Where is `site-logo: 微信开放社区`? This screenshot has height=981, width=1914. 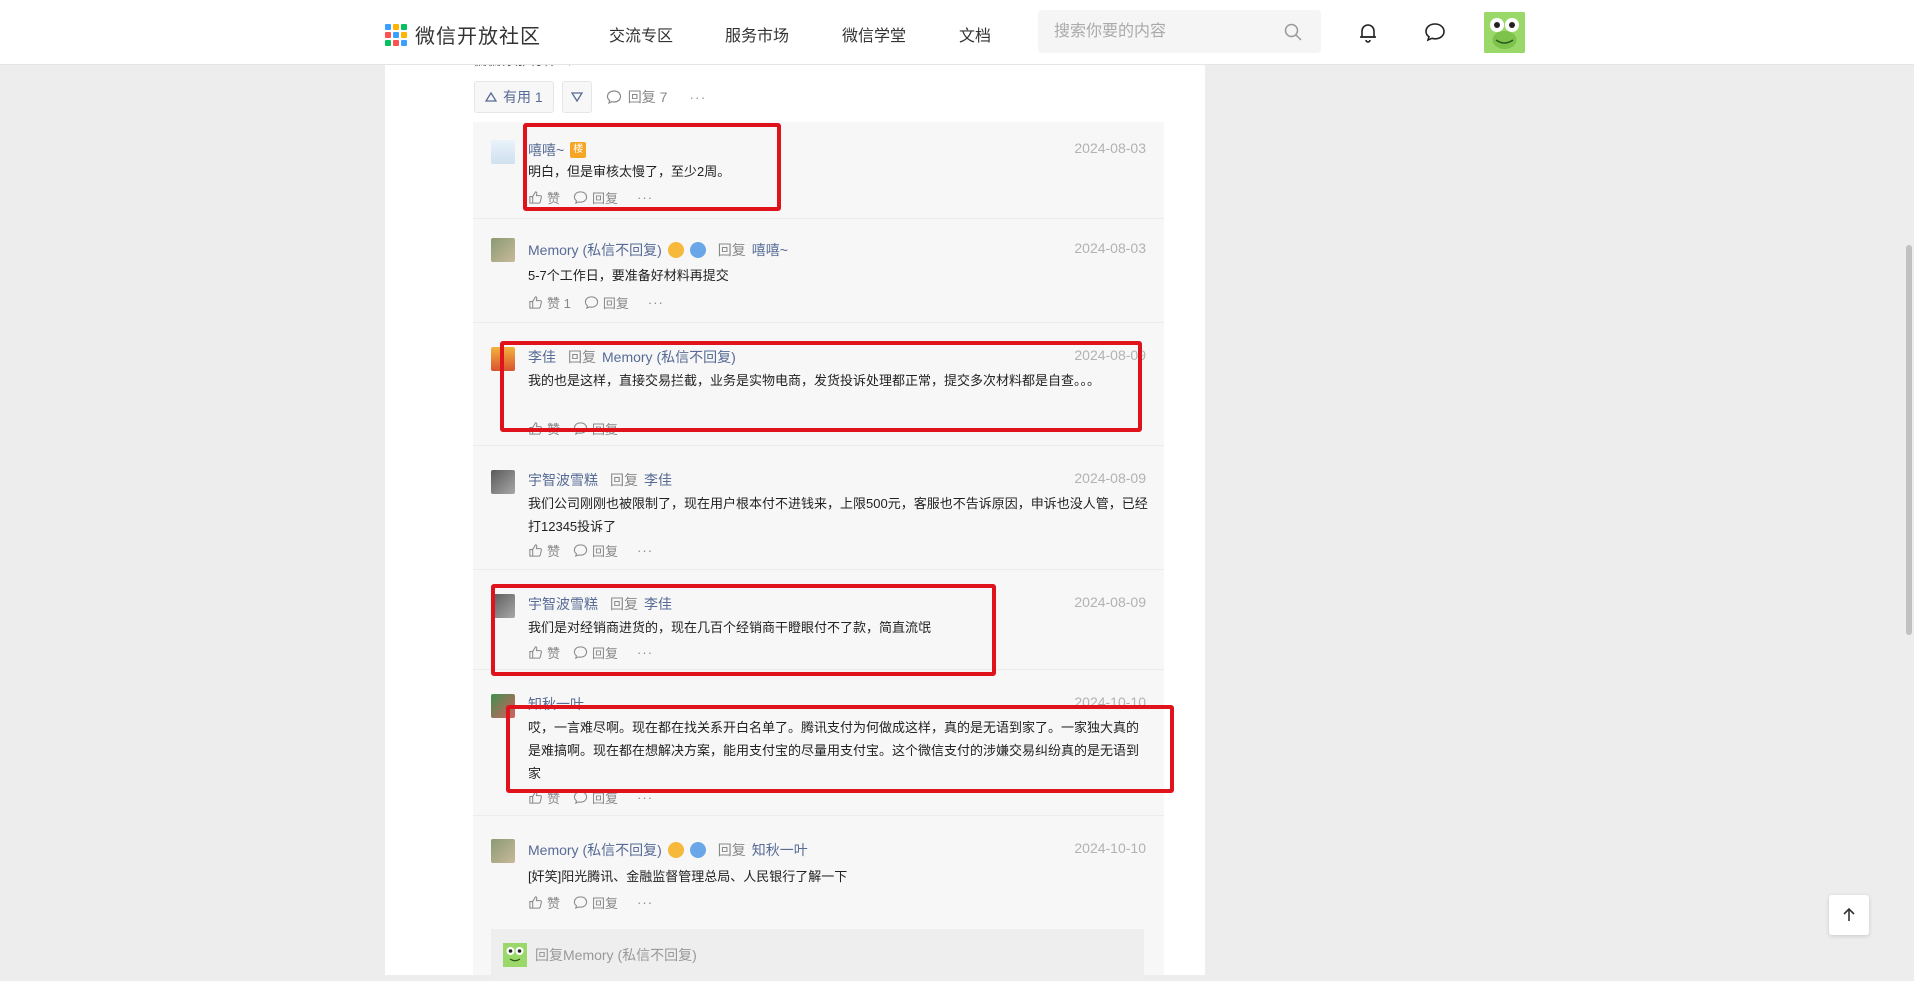 site-logo: 微信开放社区 is located at coordinates (463, 34).